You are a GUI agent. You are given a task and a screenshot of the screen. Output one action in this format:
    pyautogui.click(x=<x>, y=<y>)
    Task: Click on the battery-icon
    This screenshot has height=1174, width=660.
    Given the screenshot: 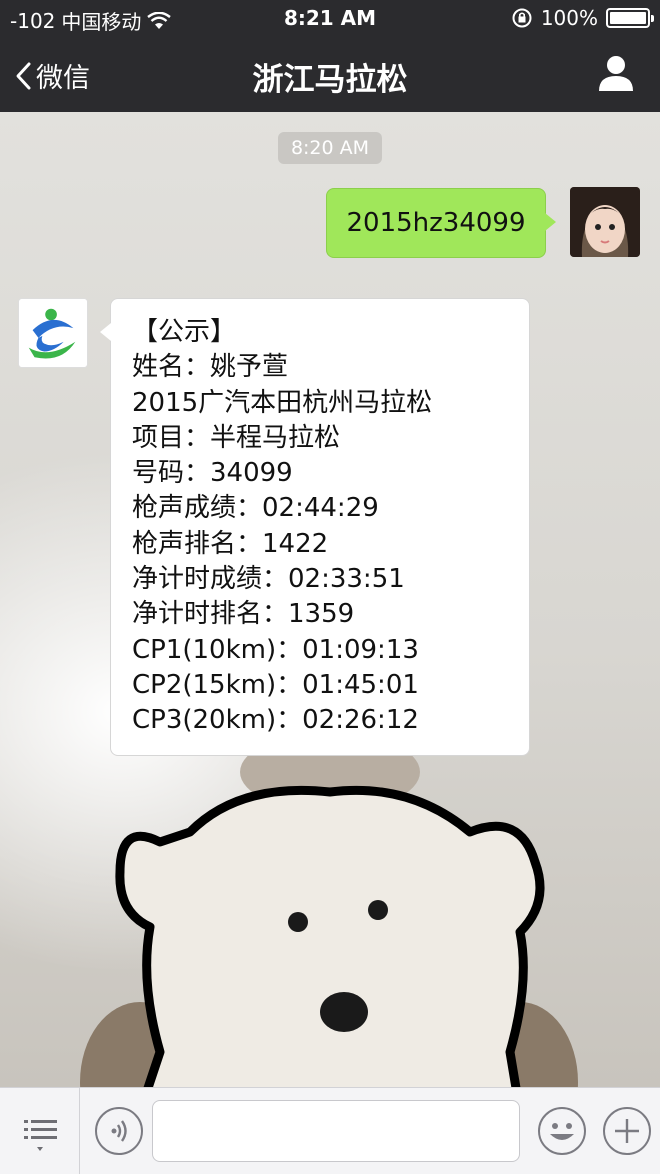 What is the action you would take?
    pyautogui.click(x=630, y=18)
    